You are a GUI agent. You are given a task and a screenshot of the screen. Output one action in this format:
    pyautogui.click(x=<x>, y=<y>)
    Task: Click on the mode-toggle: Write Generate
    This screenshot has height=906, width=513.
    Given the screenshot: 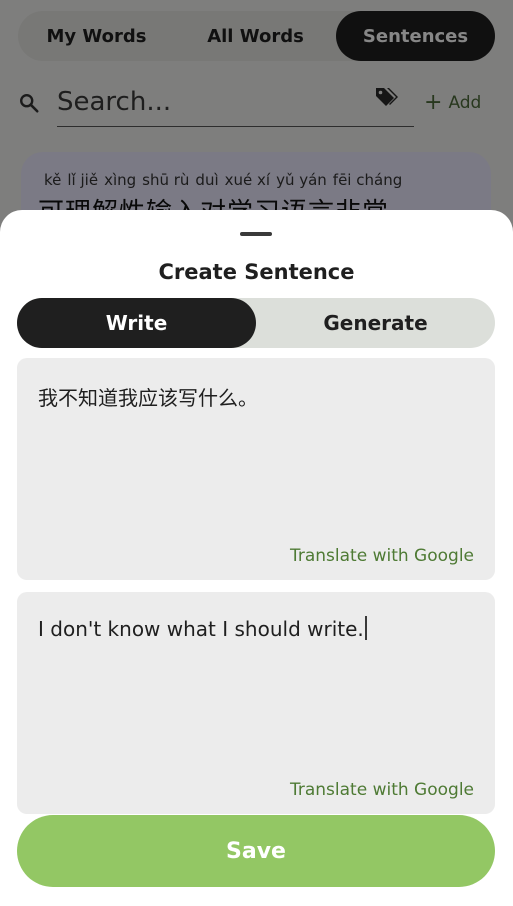 What is the action you would take?
    pyautogui.click(x=256, y=323)
    